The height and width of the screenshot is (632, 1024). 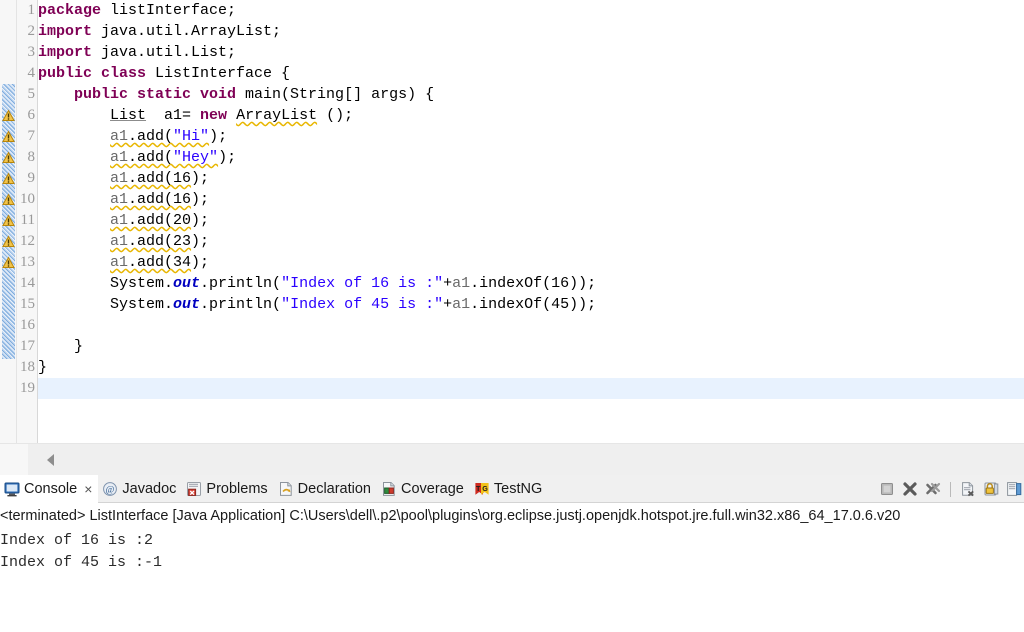 I want to click on tab-console: Console ×, so click(x=49, y=489).